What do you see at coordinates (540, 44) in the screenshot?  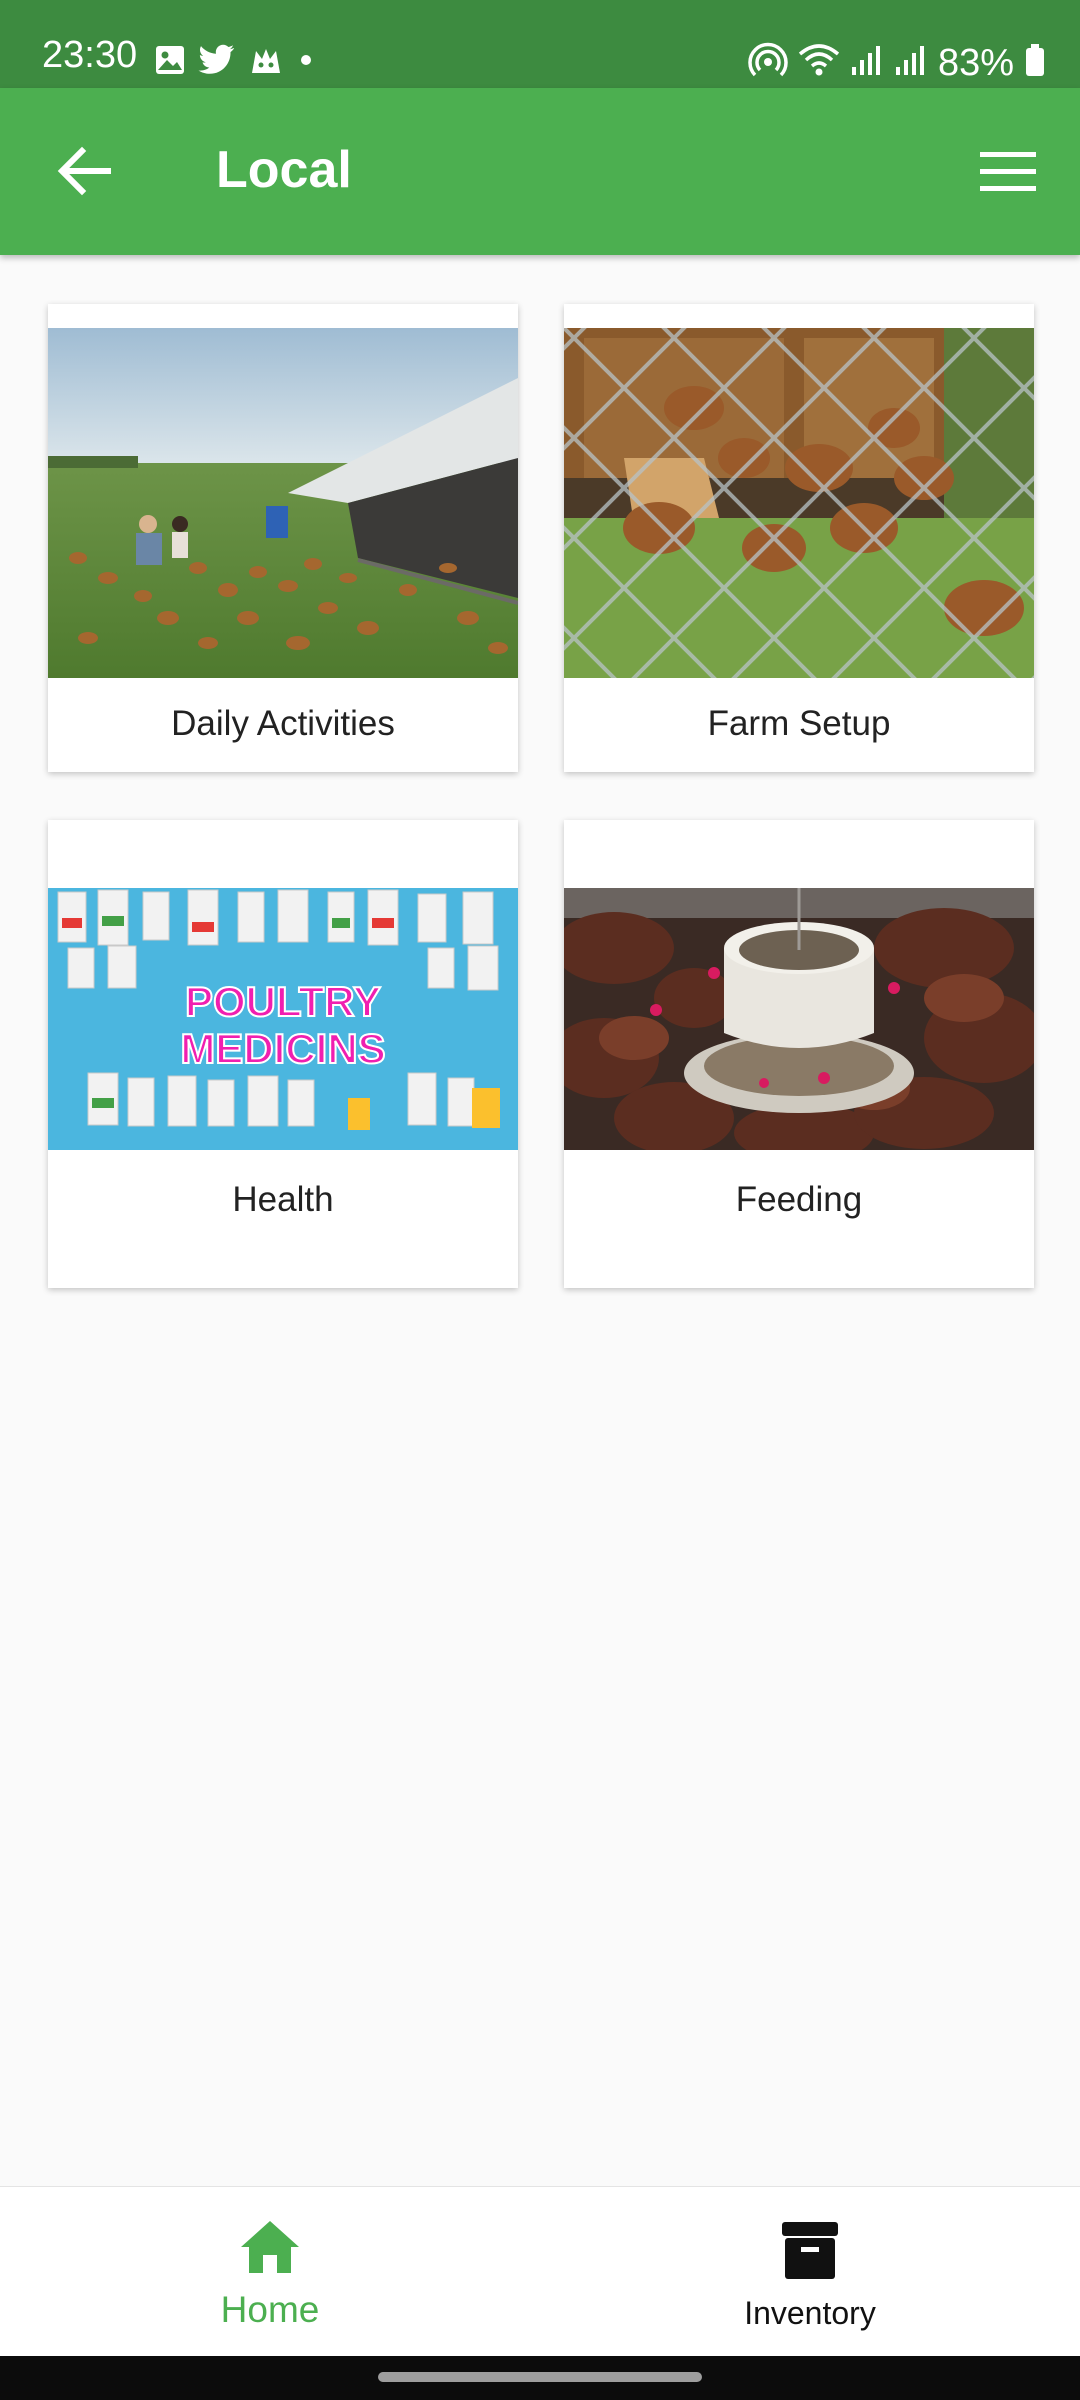 I see `status-bar: 23:30 83%` at bounding box center [540, 44].